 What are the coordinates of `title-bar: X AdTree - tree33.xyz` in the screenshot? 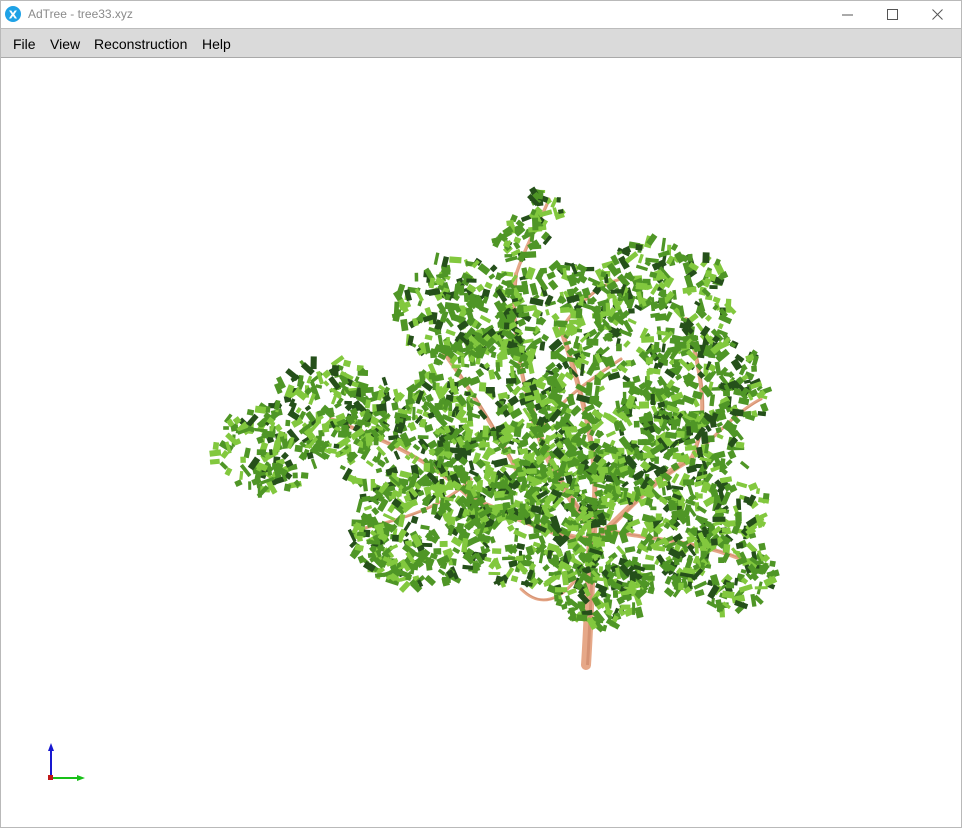 It's located at (481, 14).